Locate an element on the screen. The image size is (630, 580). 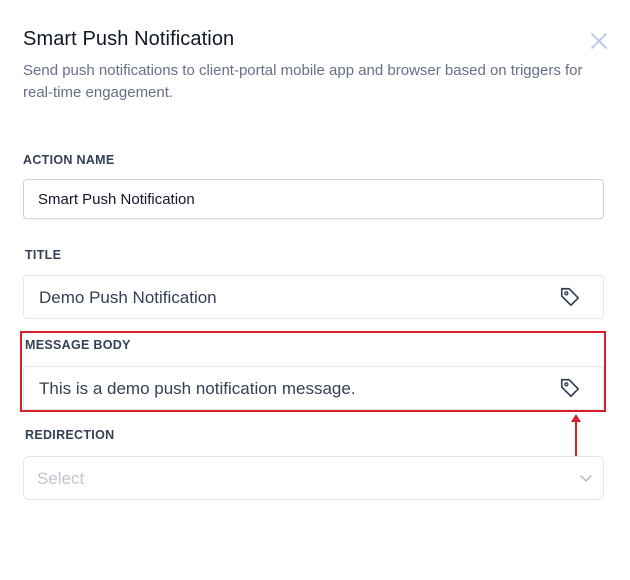
redirection-select: Select is located at coordinates (313, 478).